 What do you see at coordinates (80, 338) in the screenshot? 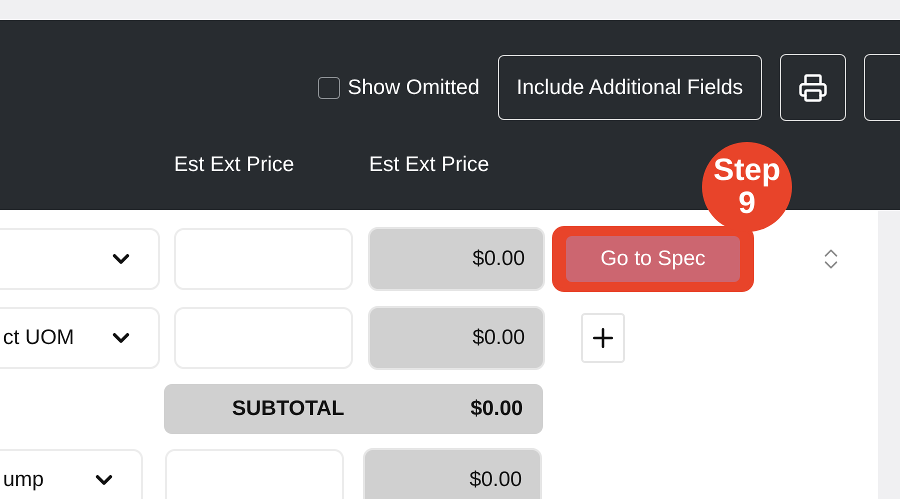
I see `unit-select: ct UOM` at bounding box center [80, 338].